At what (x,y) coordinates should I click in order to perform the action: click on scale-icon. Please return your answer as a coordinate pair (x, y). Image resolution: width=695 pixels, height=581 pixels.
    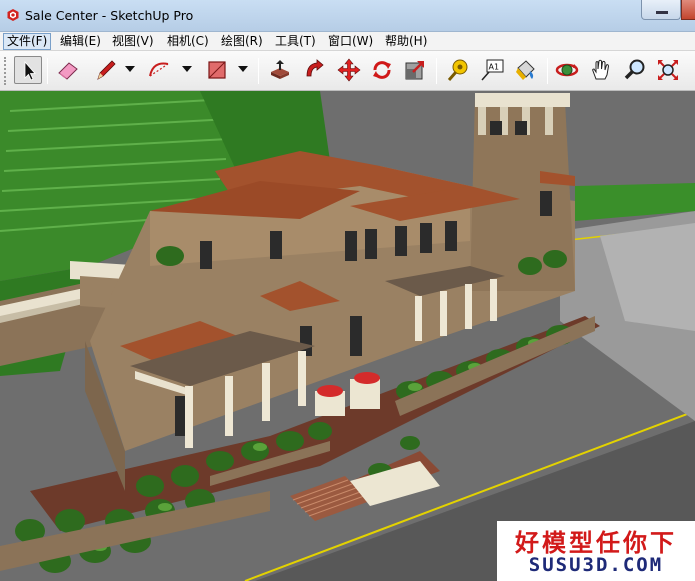
    Looking at the image, I should click on (414, 70).